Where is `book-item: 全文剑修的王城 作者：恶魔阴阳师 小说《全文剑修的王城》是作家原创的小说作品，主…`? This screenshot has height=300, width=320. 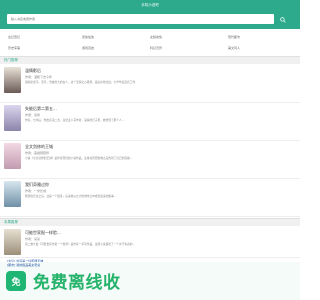
book-item: 全文剑修的王城 作者：恶魔阴阳师 小说《全文剑修的王城》是作家原创的小说作品，主… is located at coordinates (150, 160).